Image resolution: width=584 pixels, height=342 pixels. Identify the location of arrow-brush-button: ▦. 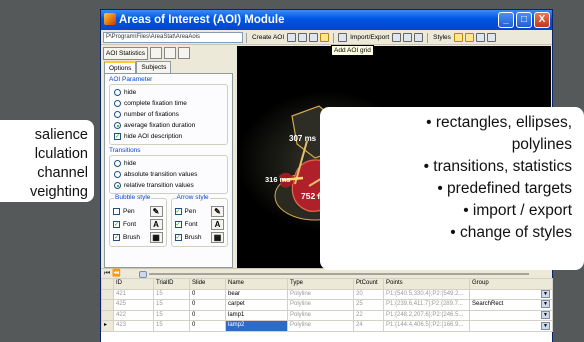
(217, 237).